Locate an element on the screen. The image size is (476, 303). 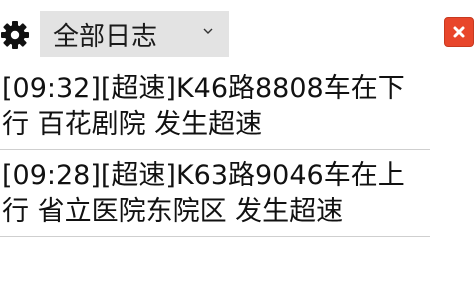
close-icon is located at coordinates (459, 32).